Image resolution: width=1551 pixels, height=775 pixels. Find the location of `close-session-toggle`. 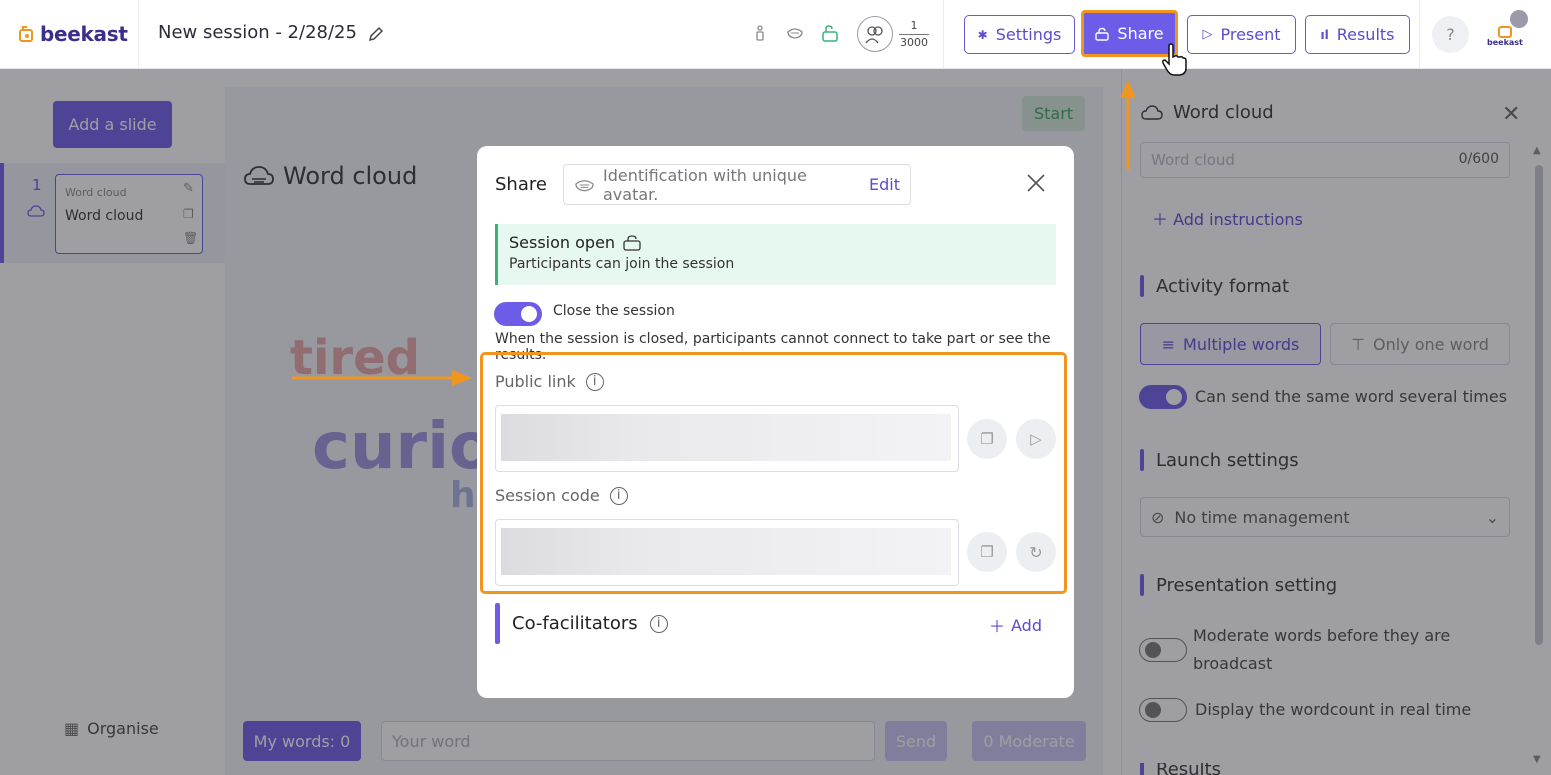

close-session-toggle is located at coordinates (518, 314).